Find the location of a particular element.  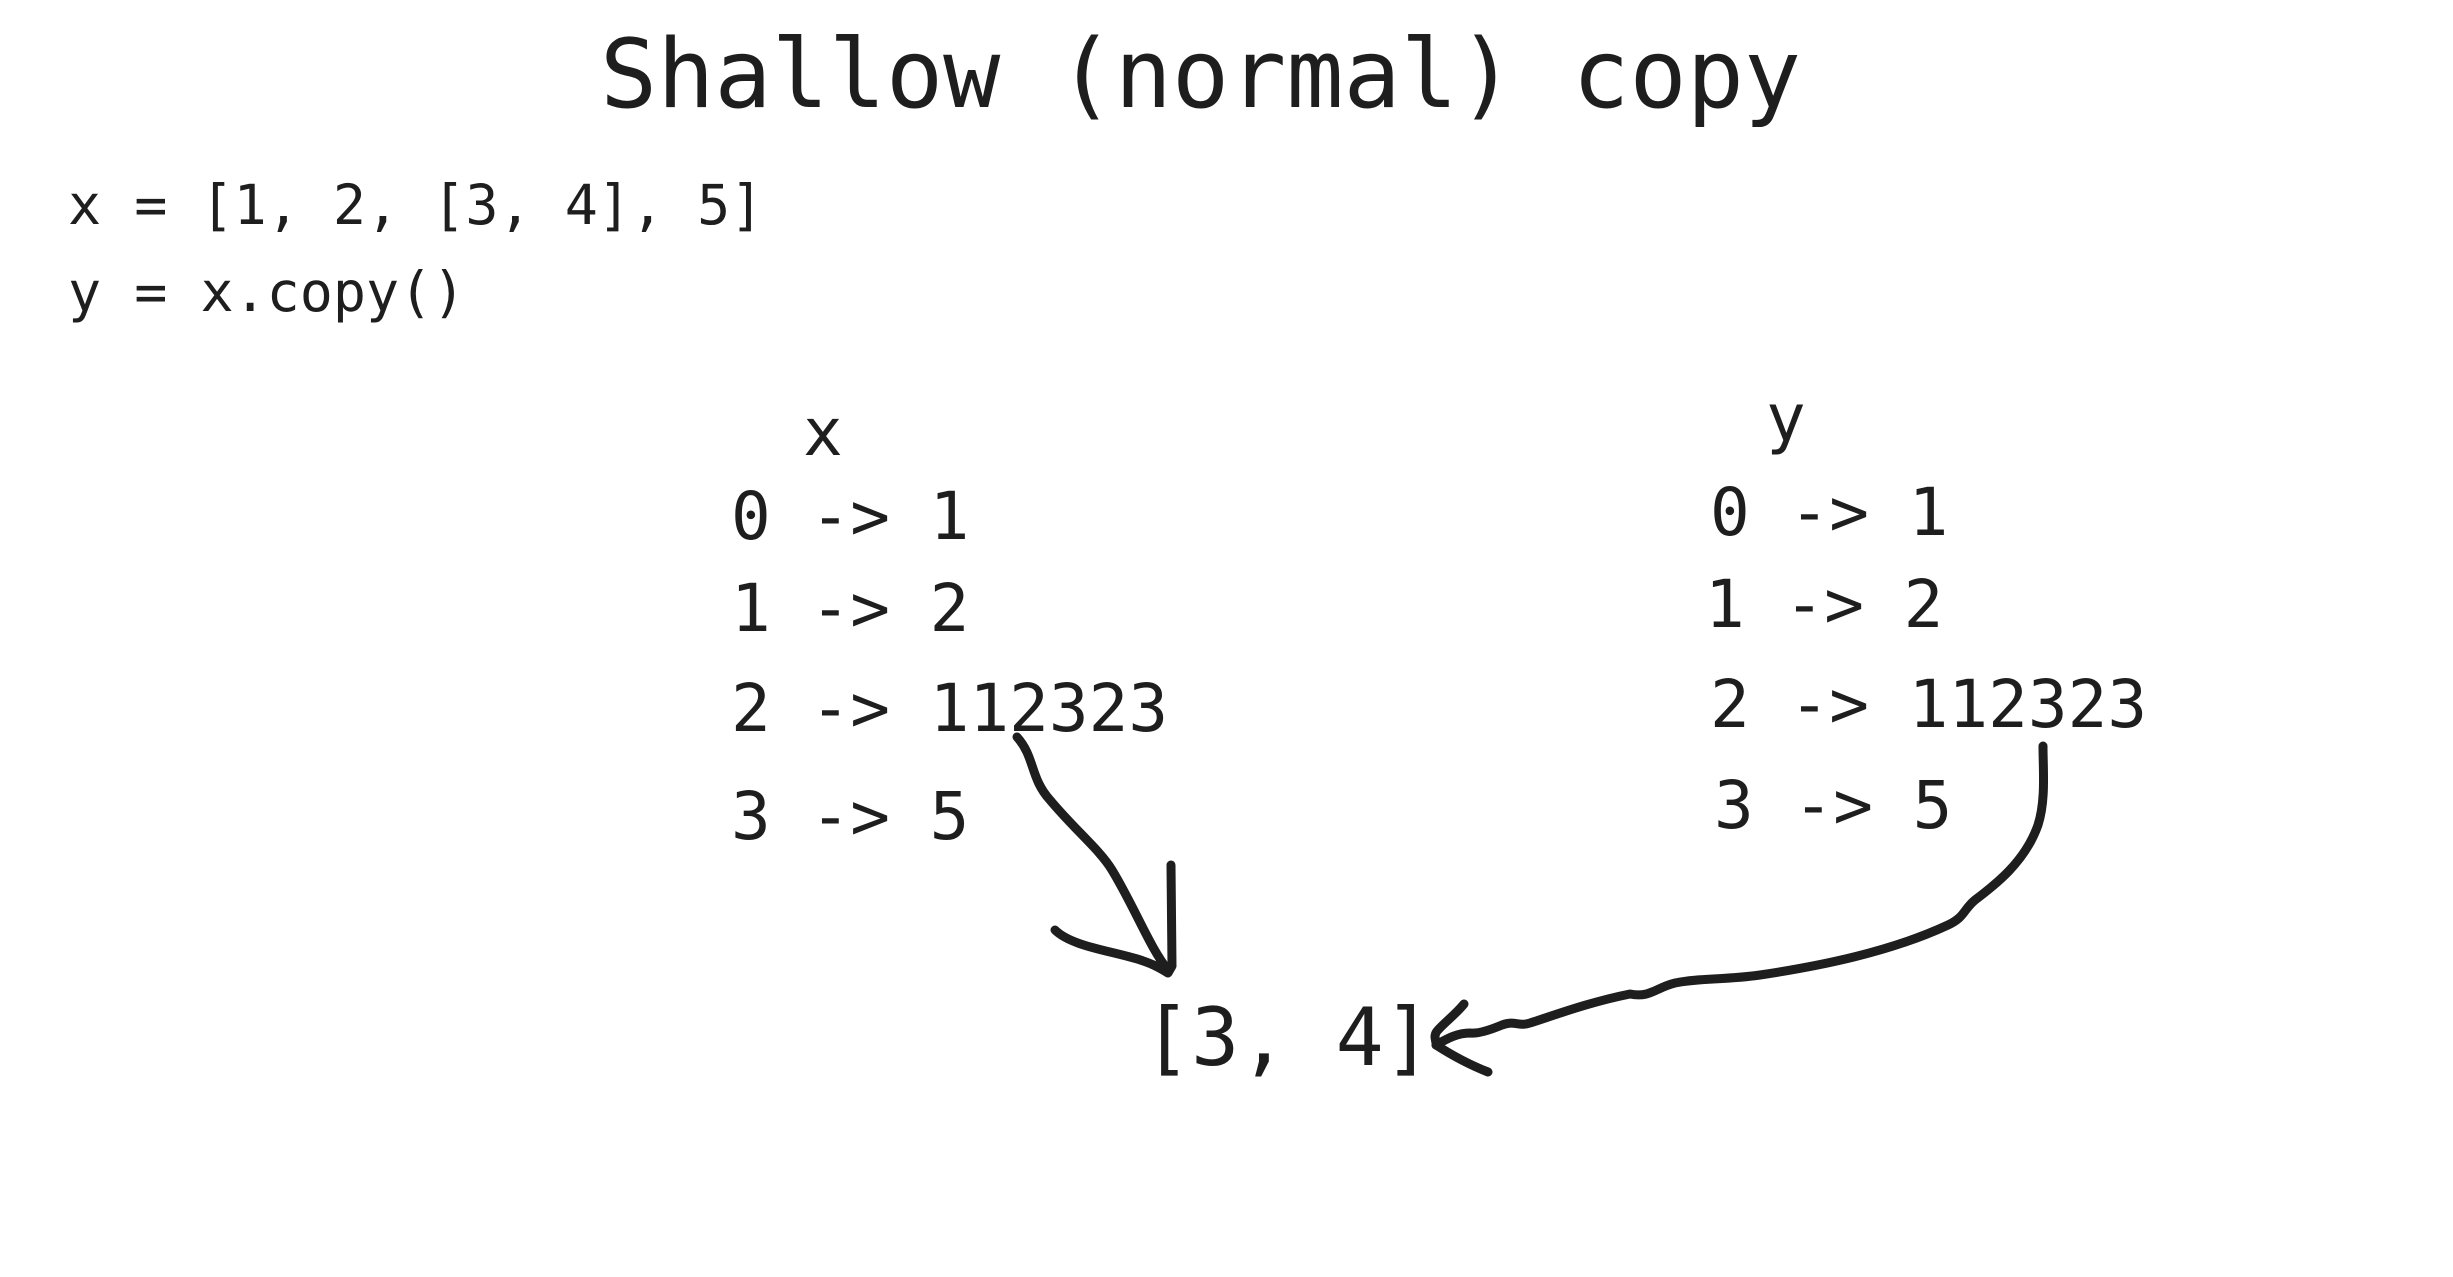

reference-arrows is located at coordinates (1530, 904).